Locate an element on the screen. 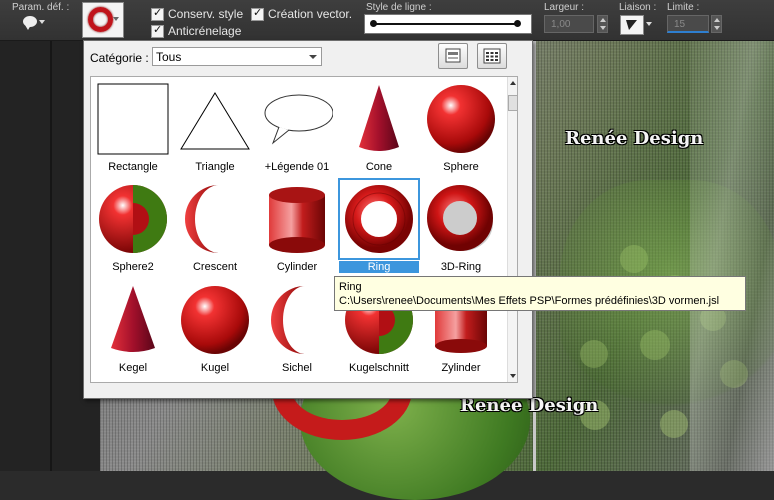 Image resolution: width=774 pixels, height=500 pixels. shape-item-label: Cone is located at coordinates (379, 167).